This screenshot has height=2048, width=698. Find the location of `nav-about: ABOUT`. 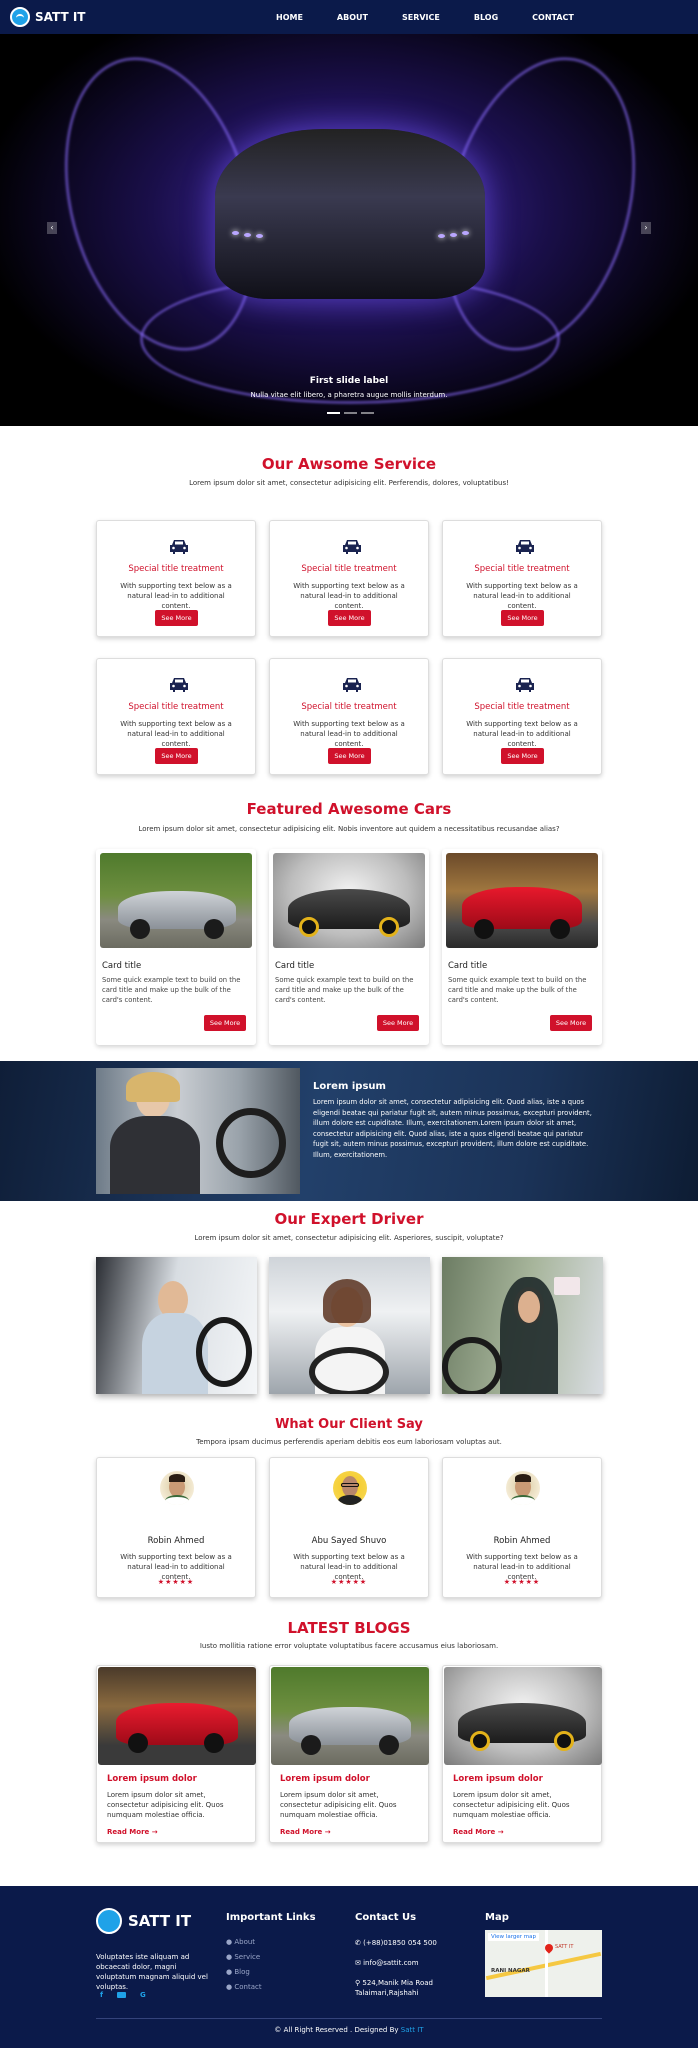

nav-about: ABOUT is located at coordinates (352, 17).